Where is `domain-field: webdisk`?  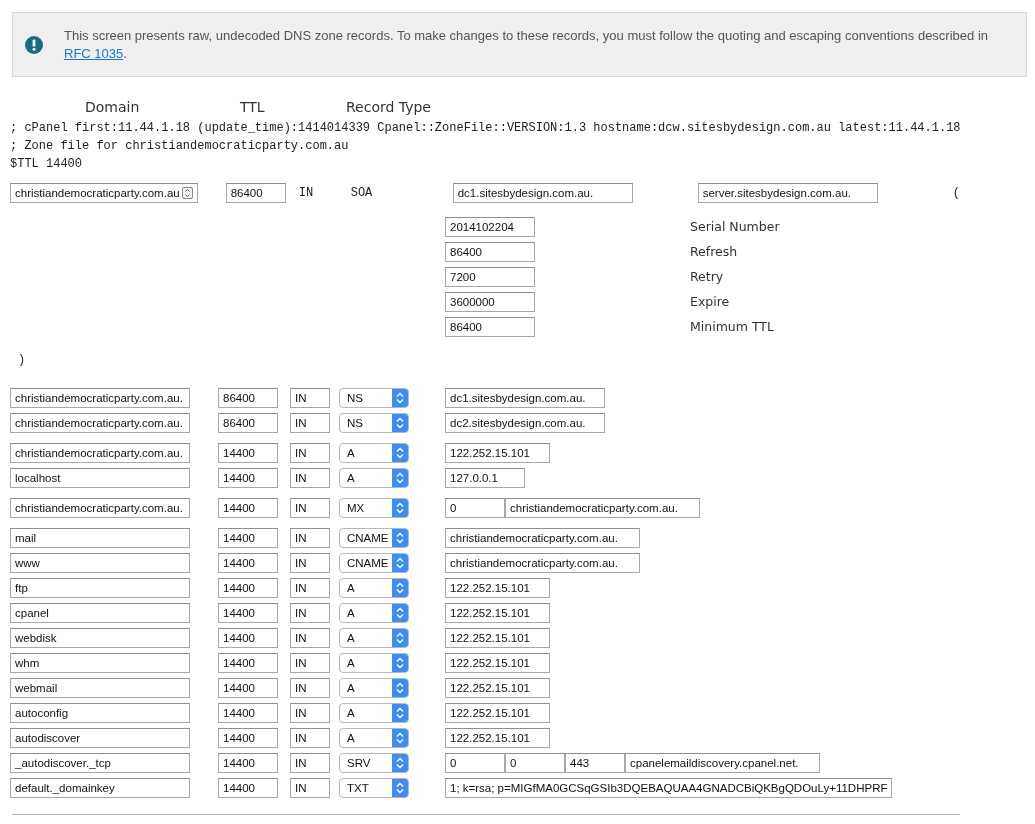
domain-field: webdisk is located at coordinates (100, 638).